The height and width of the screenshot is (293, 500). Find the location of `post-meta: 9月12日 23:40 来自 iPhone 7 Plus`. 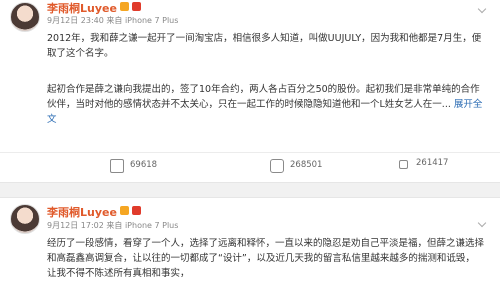

post-meta: 9月12日 23:40 来自 iPhone 7 Plus is located at coordinates (113, 20).